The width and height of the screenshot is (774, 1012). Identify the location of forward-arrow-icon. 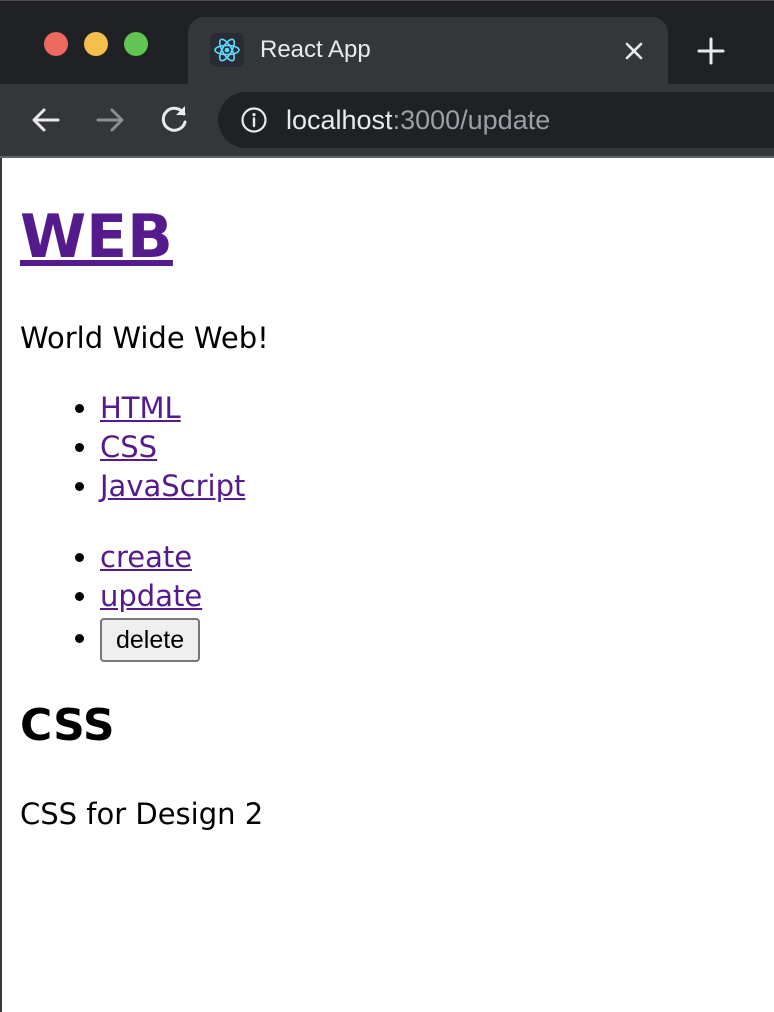
(110, 120).